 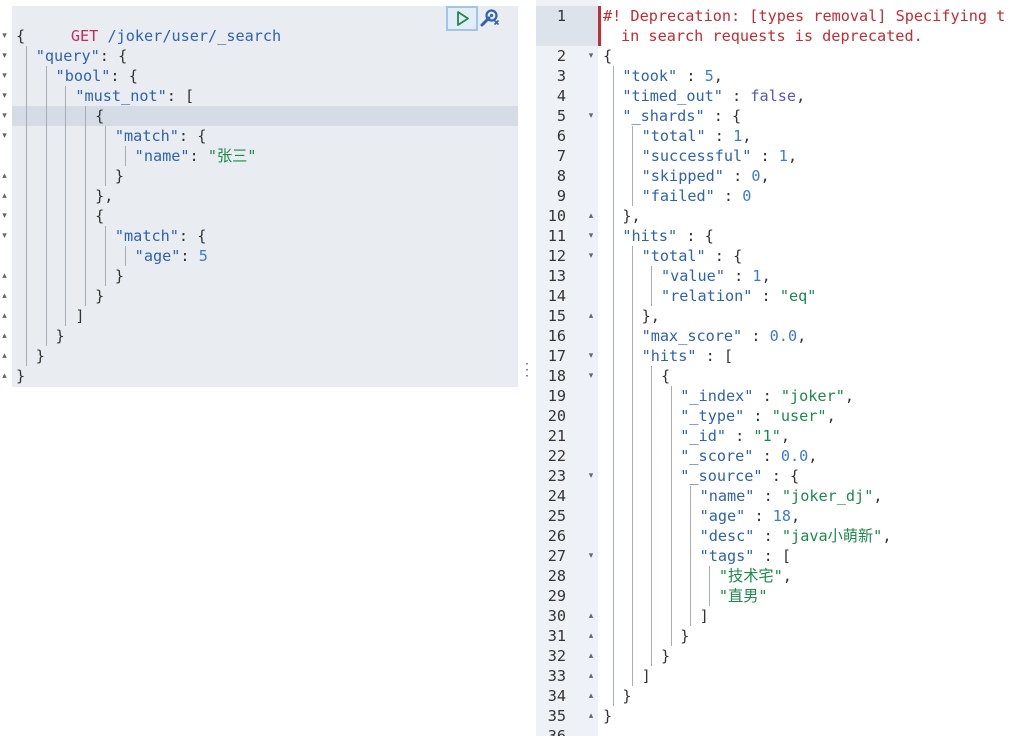 What do you see at coordinates (462, 18) in the screenshot?
I see `run-request-button` at bounding box center [462, 18].